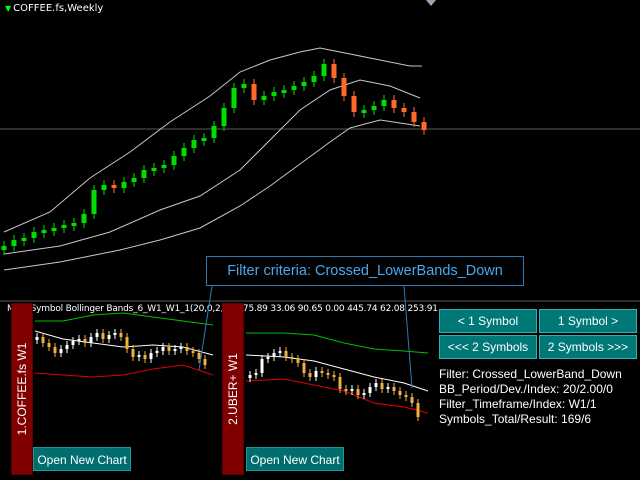  I want to click on prev-2-symbols-button: <<< 2 Symbols, so click(488, 347).